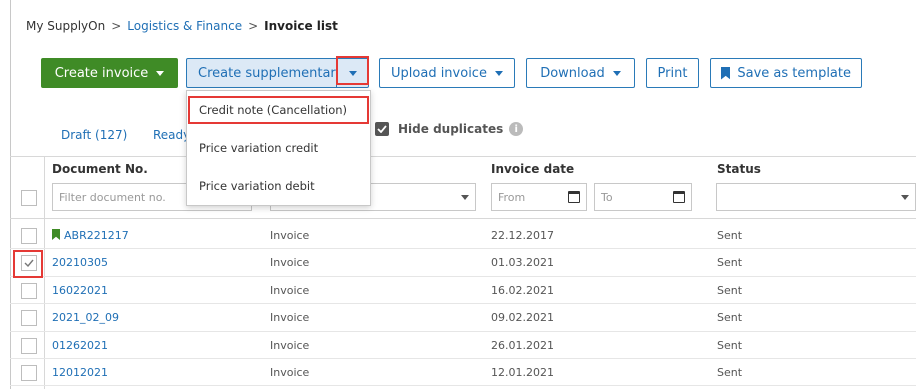  Describe the element at coordinates (96, 235) in the screenshot. I see `document-number-text: ABR221217` at that location.